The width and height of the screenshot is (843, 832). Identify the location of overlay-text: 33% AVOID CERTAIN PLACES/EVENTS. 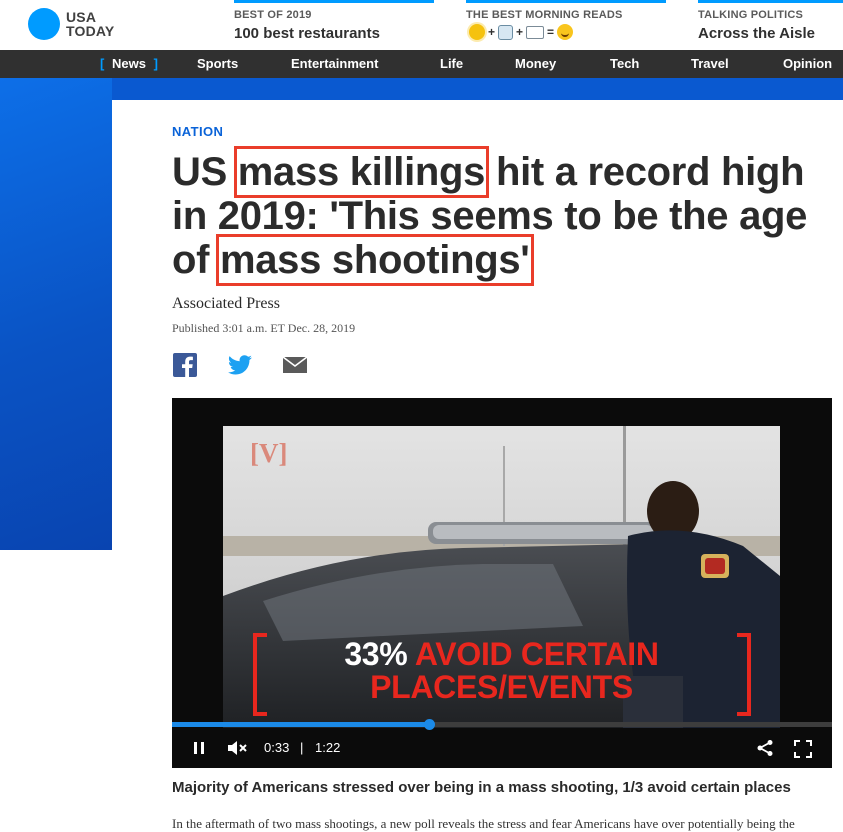
(501, 671).